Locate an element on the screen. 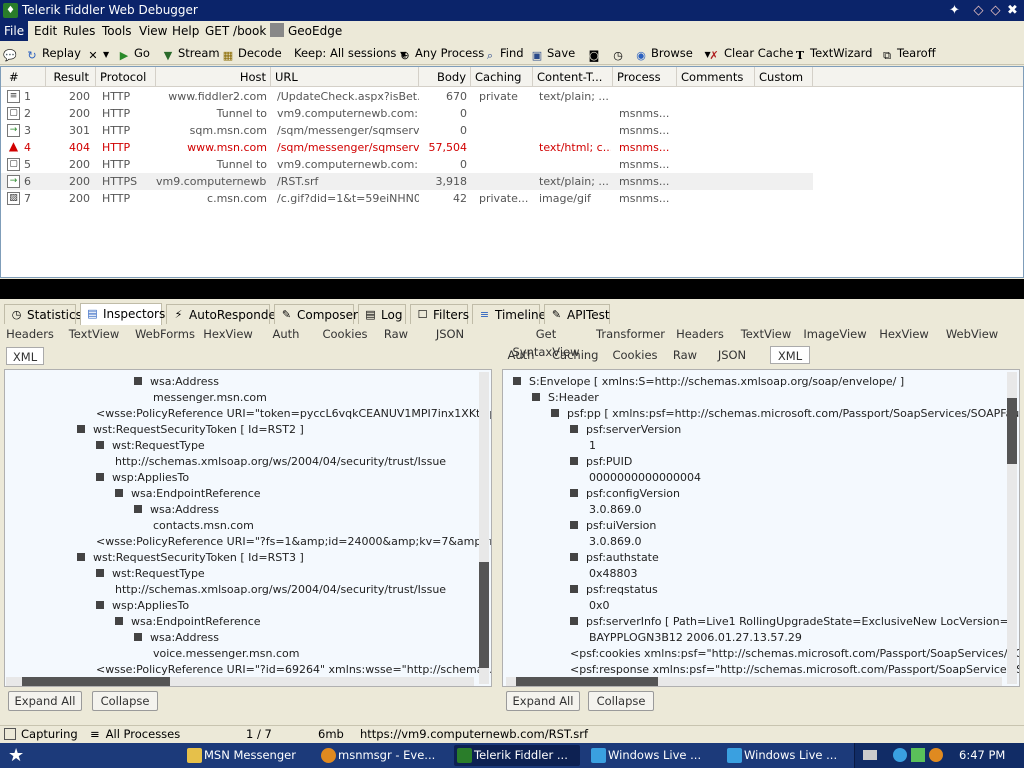 The image size is (1024, 768). keep-sessions-dropdown: Keep: All sessions ▼ is located at coordinates (350, 53).